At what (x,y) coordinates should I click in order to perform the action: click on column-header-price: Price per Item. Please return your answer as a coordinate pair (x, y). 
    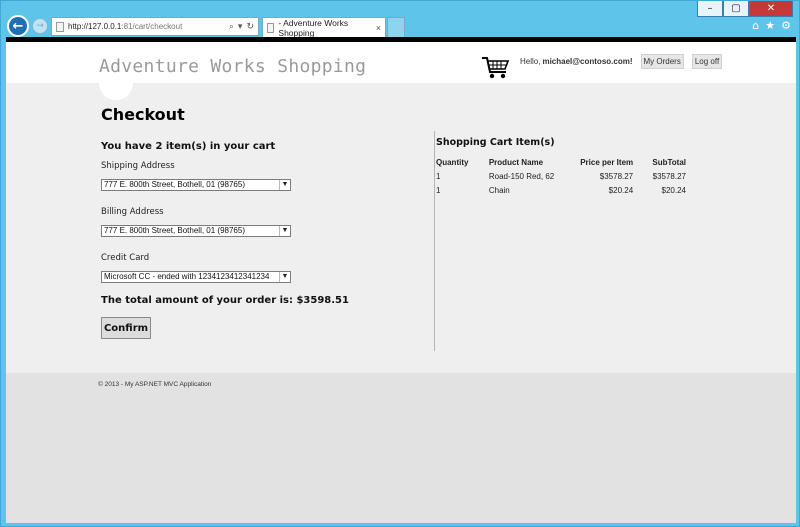
    Looking at the image, I should click on (607, 162).